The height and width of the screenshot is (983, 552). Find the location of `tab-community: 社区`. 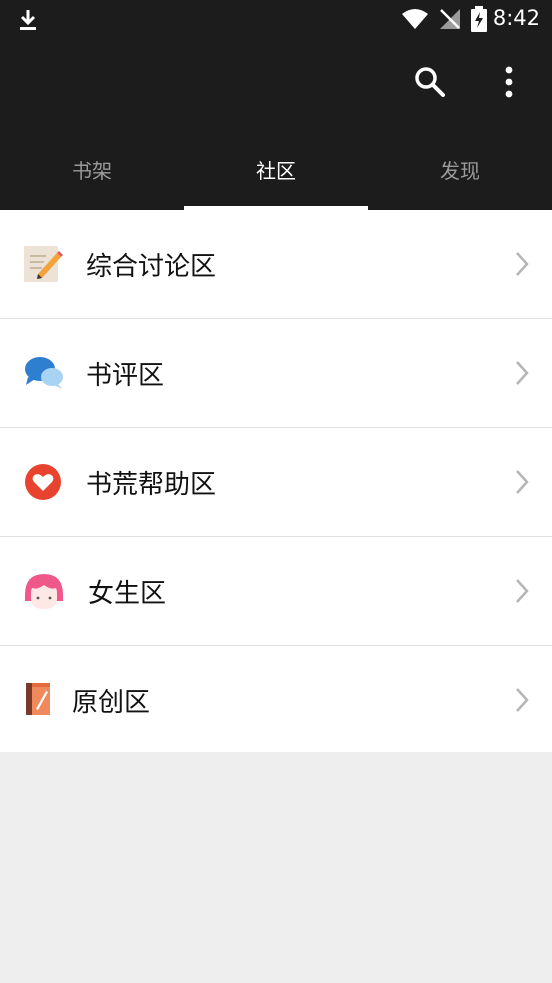

tab-community: 社区 is located at coordinates (276, 169).